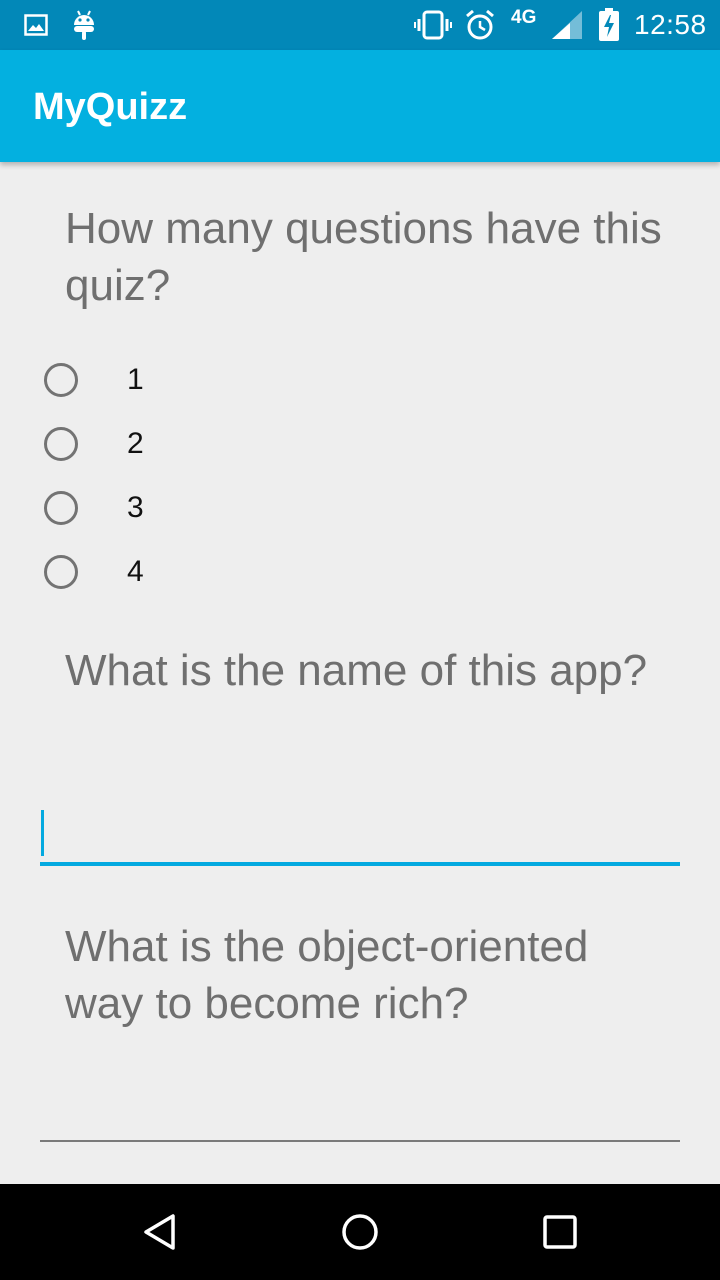 This screenshot has height=1280, width=720. What do you see at coordinates (670, 24) in the screenshot?
I see `status-time: 12:58` at bounding box center [670, 24].